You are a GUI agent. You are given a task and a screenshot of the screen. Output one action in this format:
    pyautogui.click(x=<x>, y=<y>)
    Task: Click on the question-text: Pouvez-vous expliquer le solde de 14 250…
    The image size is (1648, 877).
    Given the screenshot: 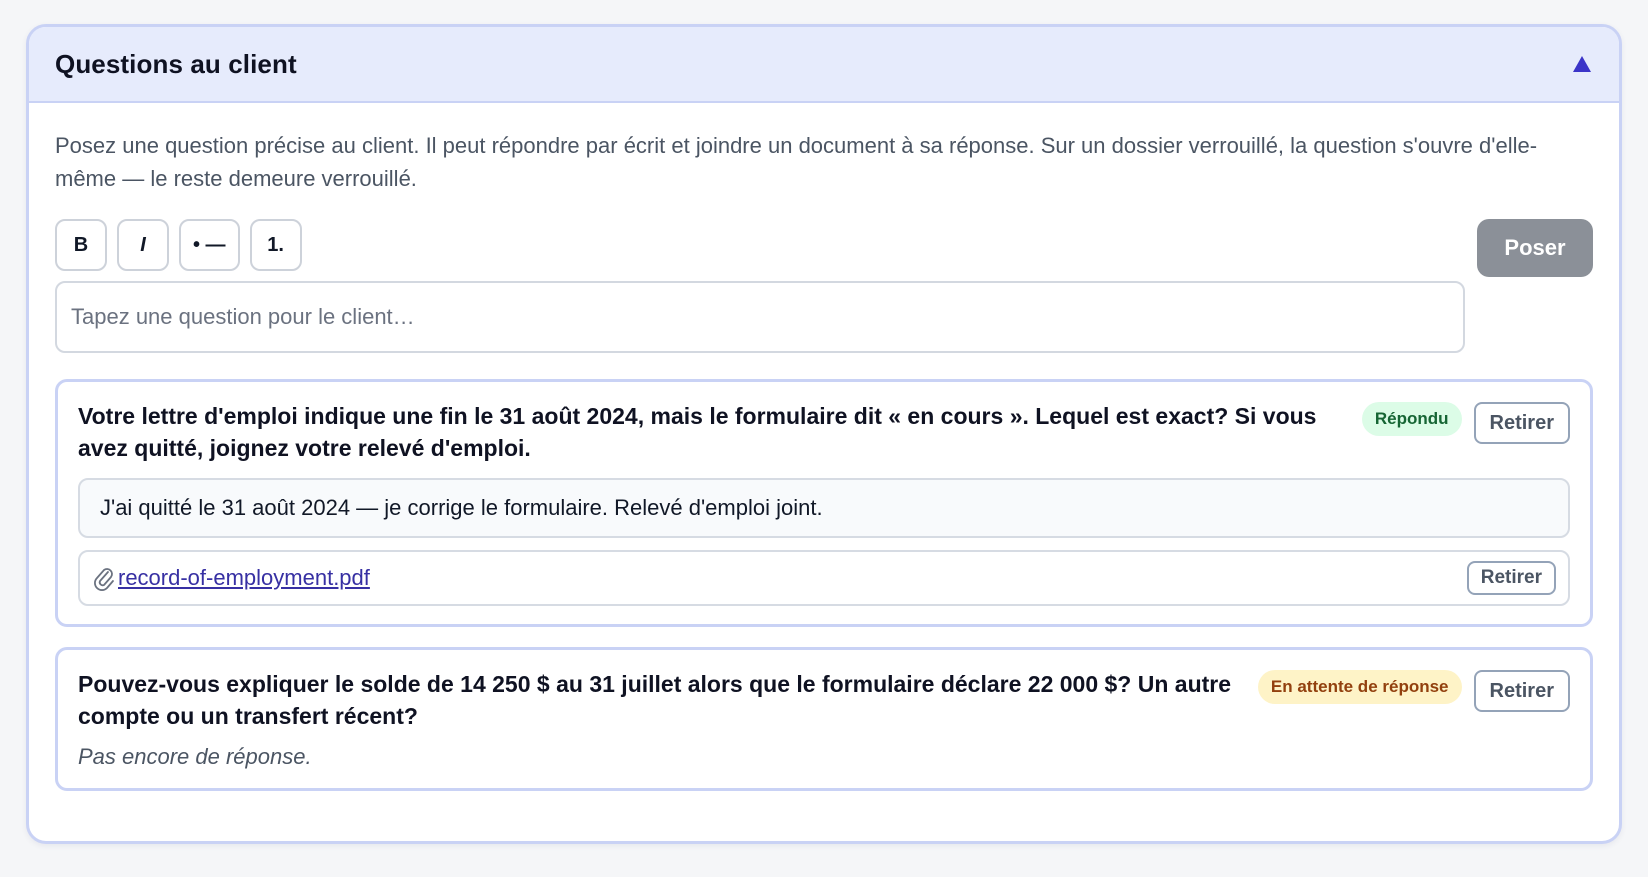 What is the action you would take?
    pyautogui.click(x=668, y=700)
    